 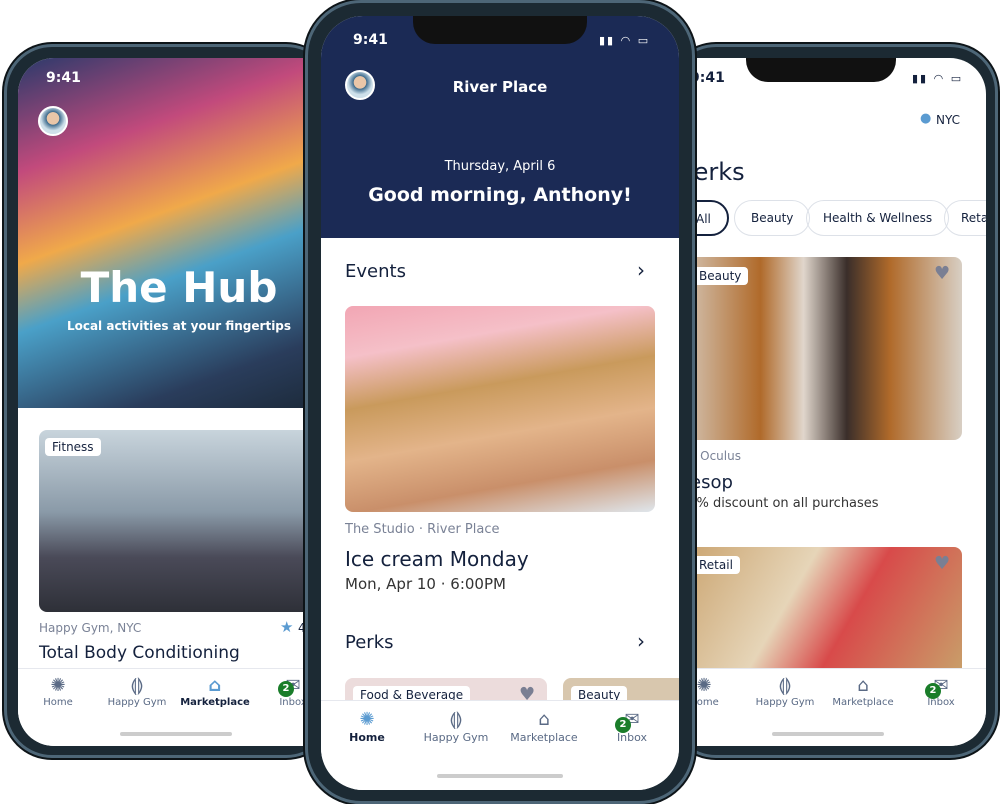 I want to click on event-image, so click(x=500, y=409).